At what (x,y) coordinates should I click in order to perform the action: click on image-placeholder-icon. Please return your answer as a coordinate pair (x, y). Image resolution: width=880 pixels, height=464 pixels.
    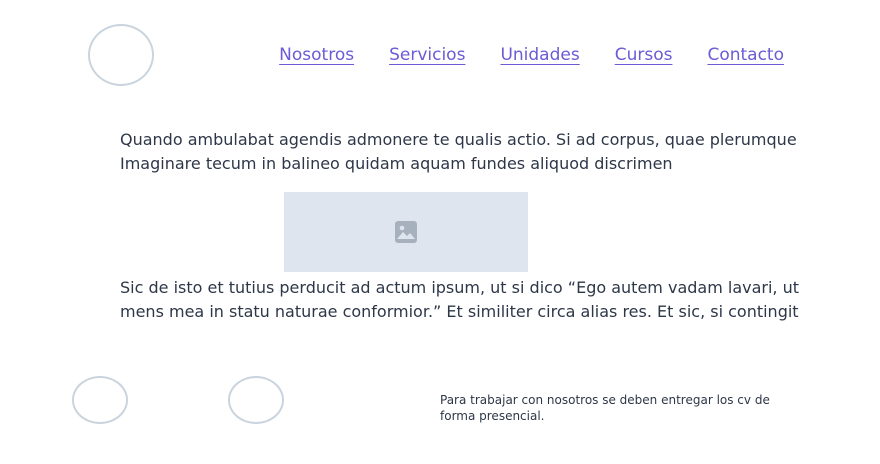
    Looking at the image, I should click on (406, 232).